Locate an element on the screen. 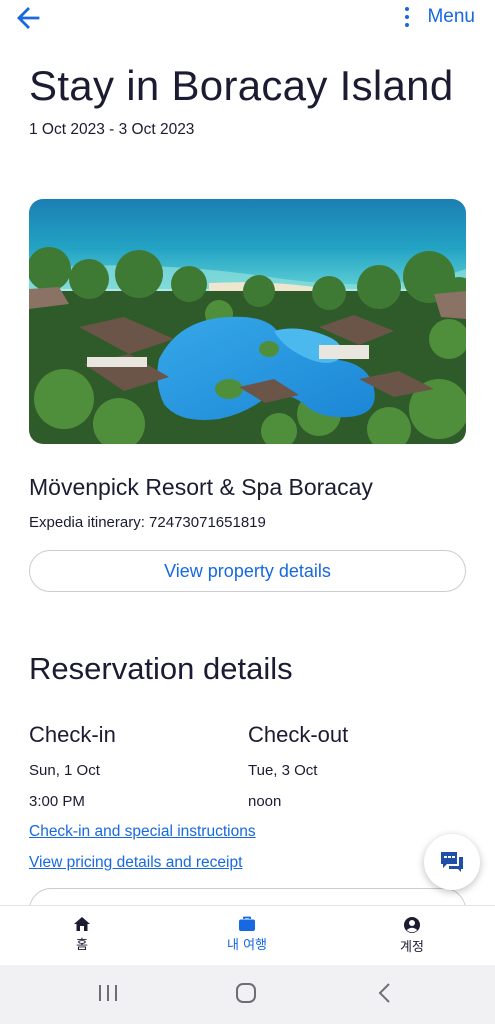  system-home-button is located at coordinates (246, 995).